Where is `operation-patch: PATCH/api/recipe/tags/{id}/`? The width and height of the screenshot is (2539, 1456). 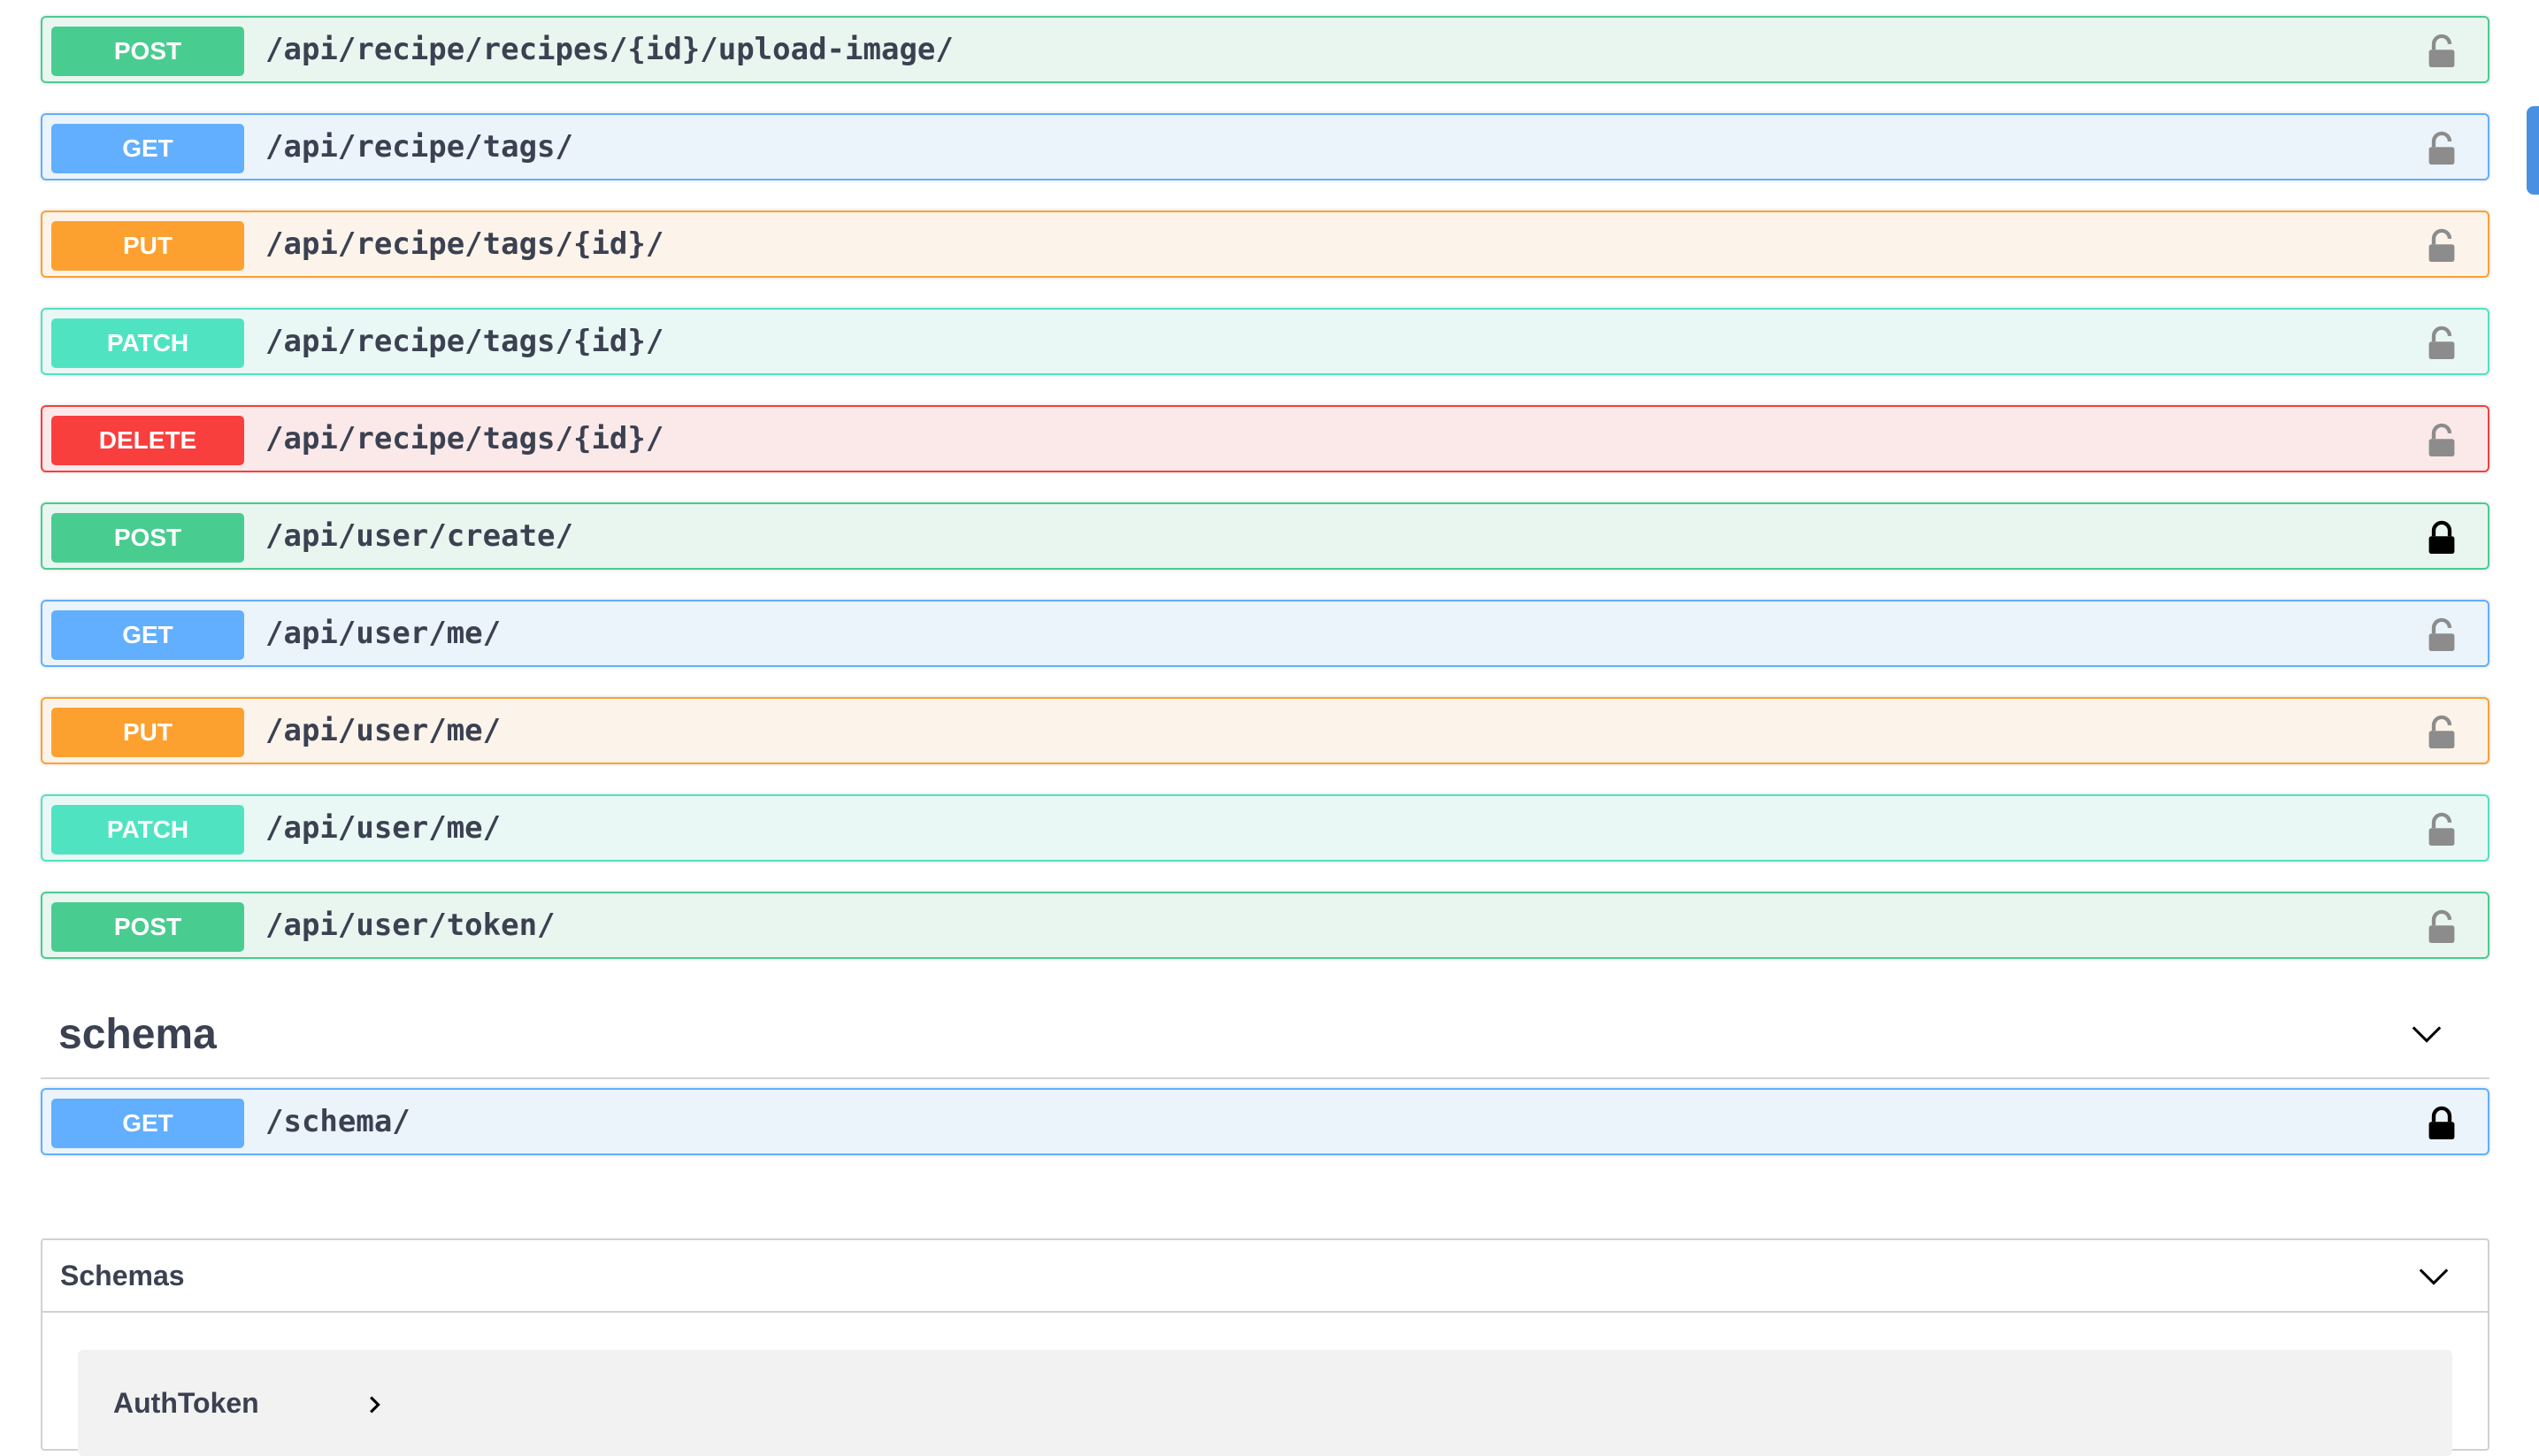
operation-patch: PATCH/api/recipe/tags/{id}/ is located at coordinates (1265, 341).